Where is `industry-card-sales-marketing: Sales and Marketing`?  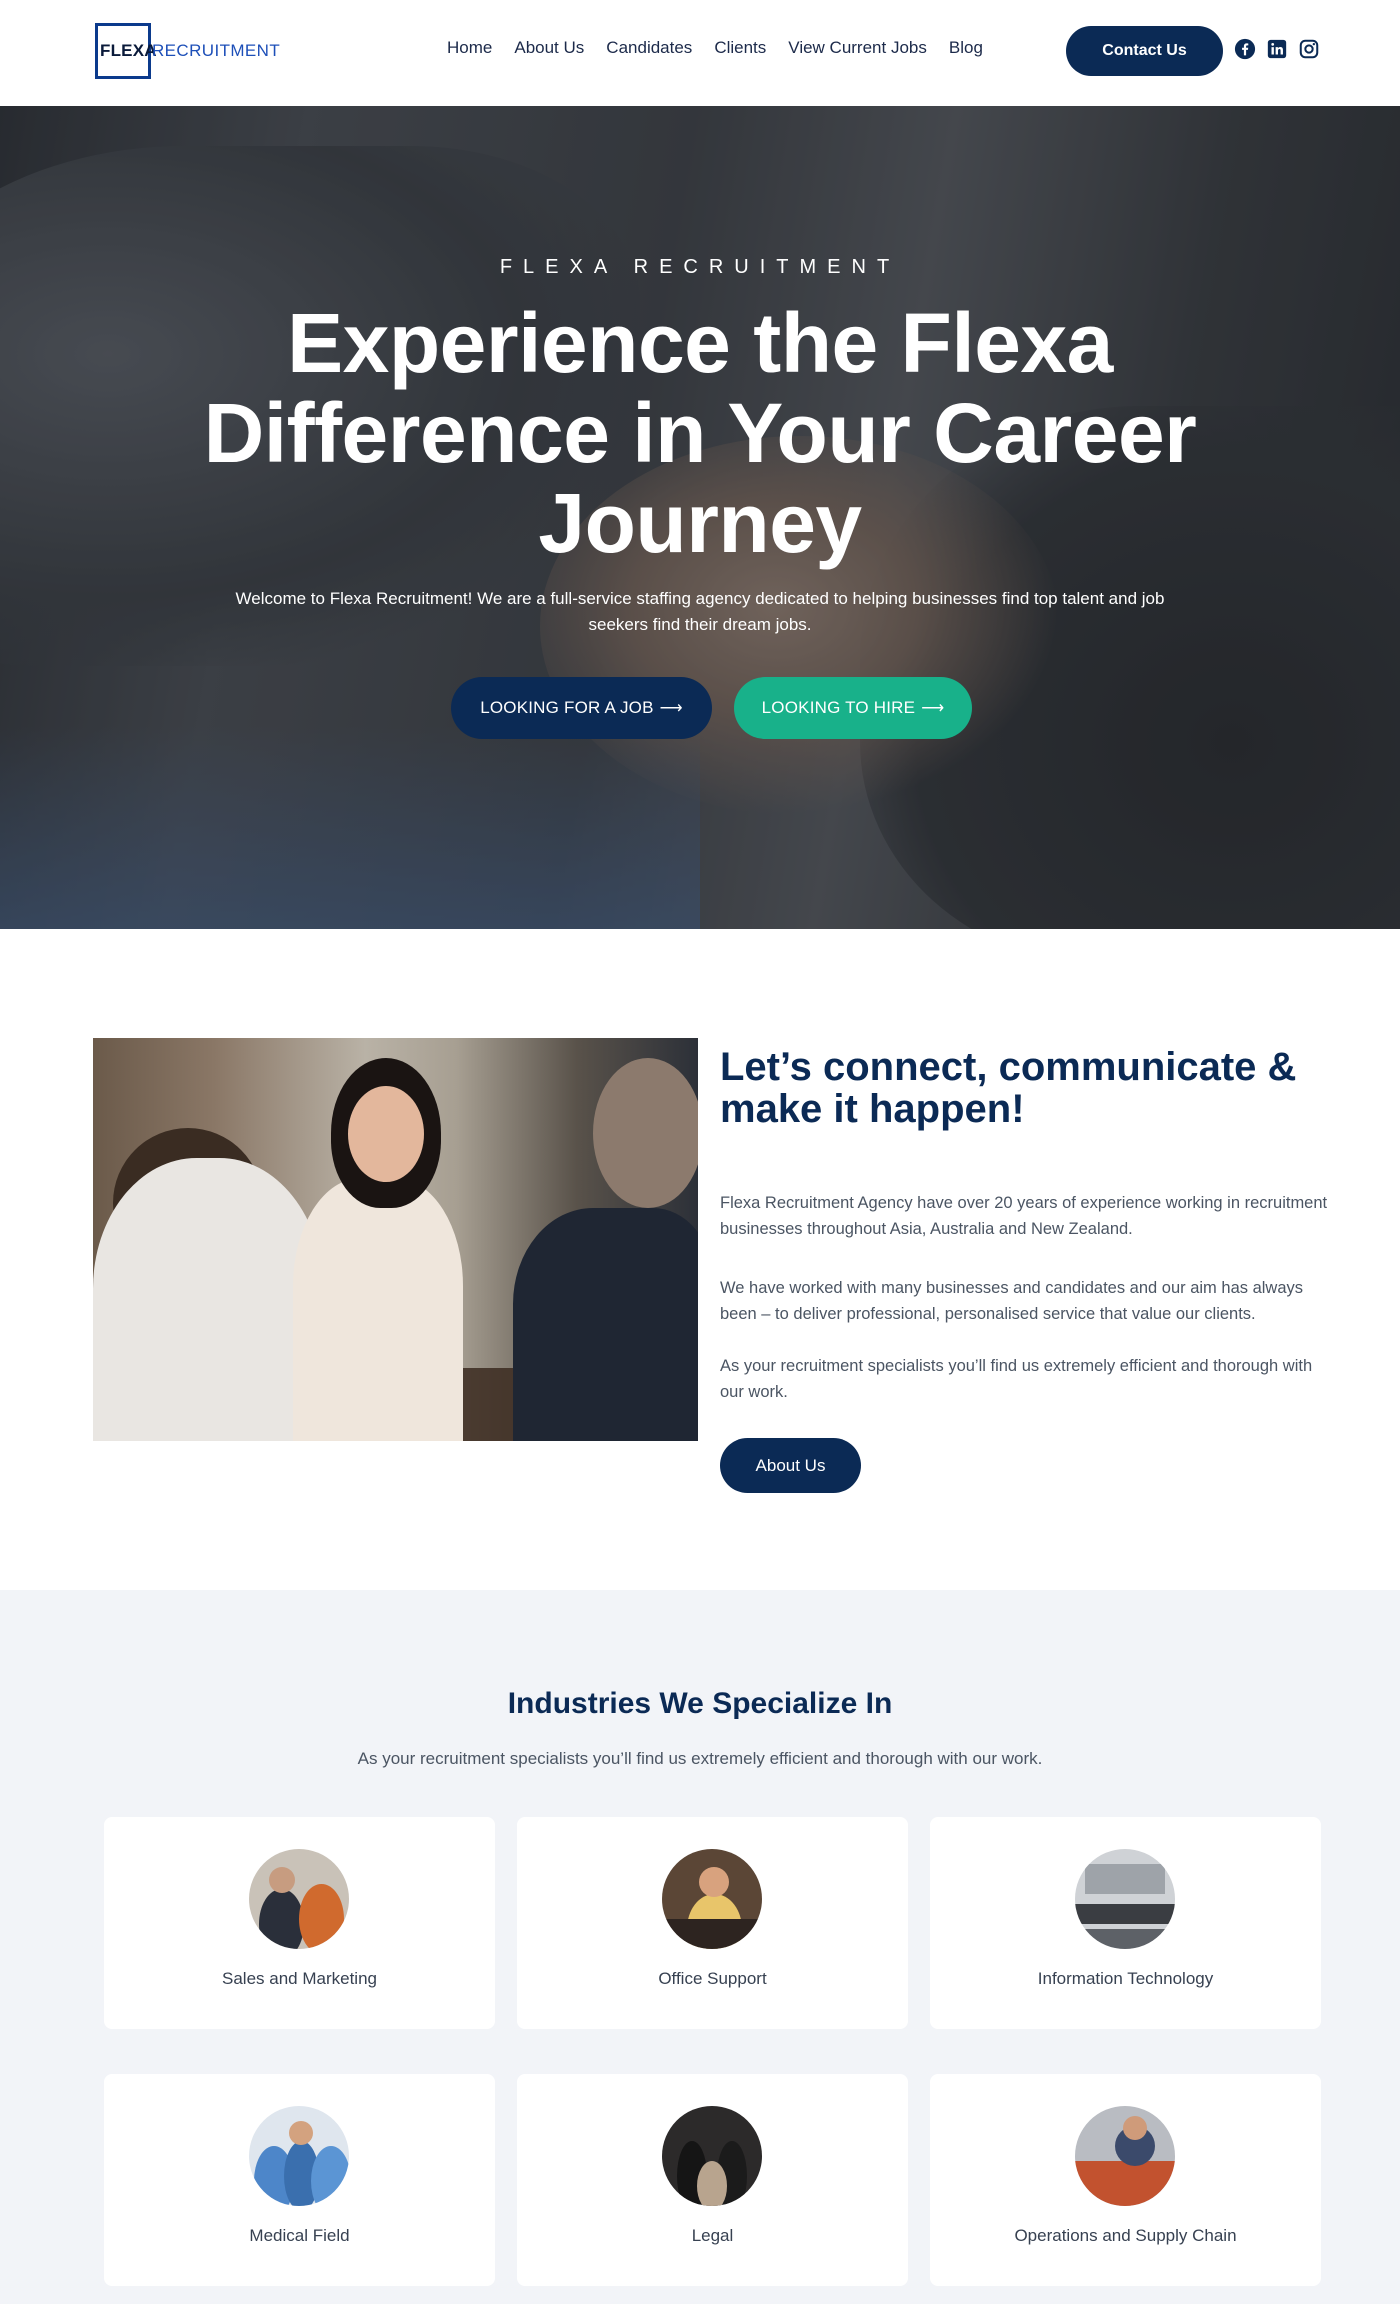 industry-card-sales-marketing: Sales and Marketing is located at coordinates (299, 1923).